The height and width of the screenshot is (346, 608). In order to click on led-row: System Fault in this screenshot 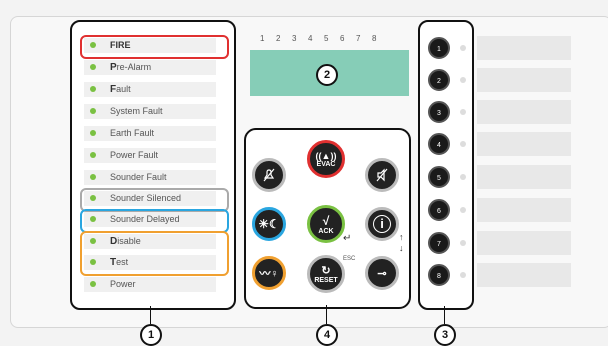, I will do `click(150, 111)`.